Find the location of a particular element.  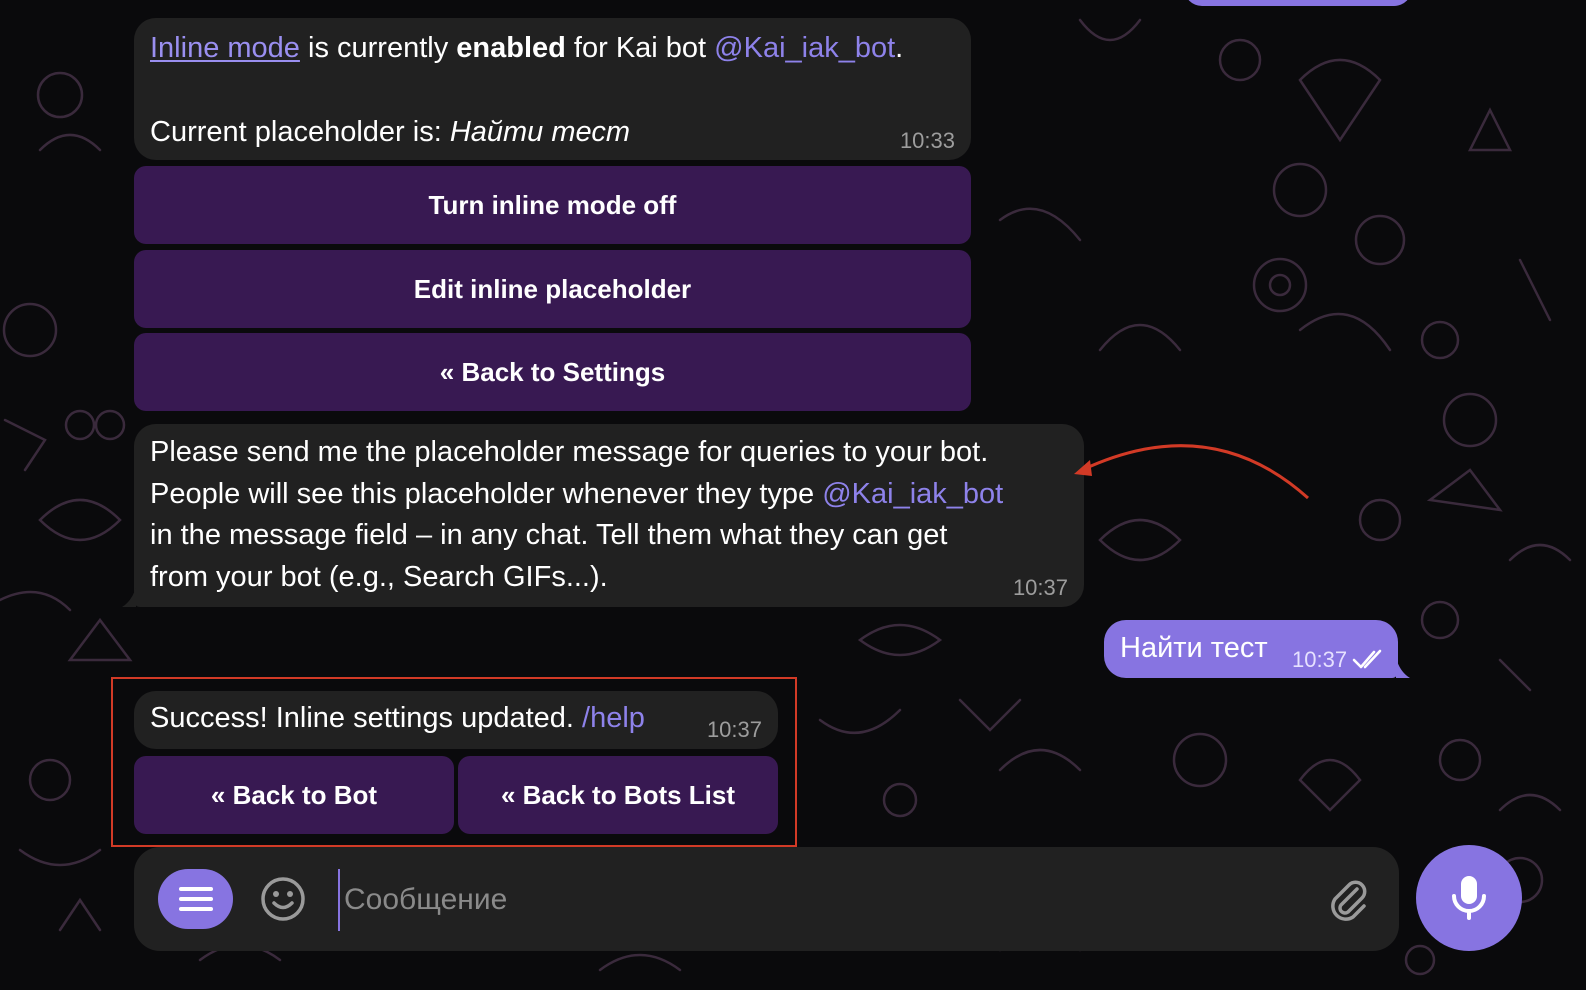

turn-inline-mode-off-button: Turn inline mode off is located at coordinates (552, 205).